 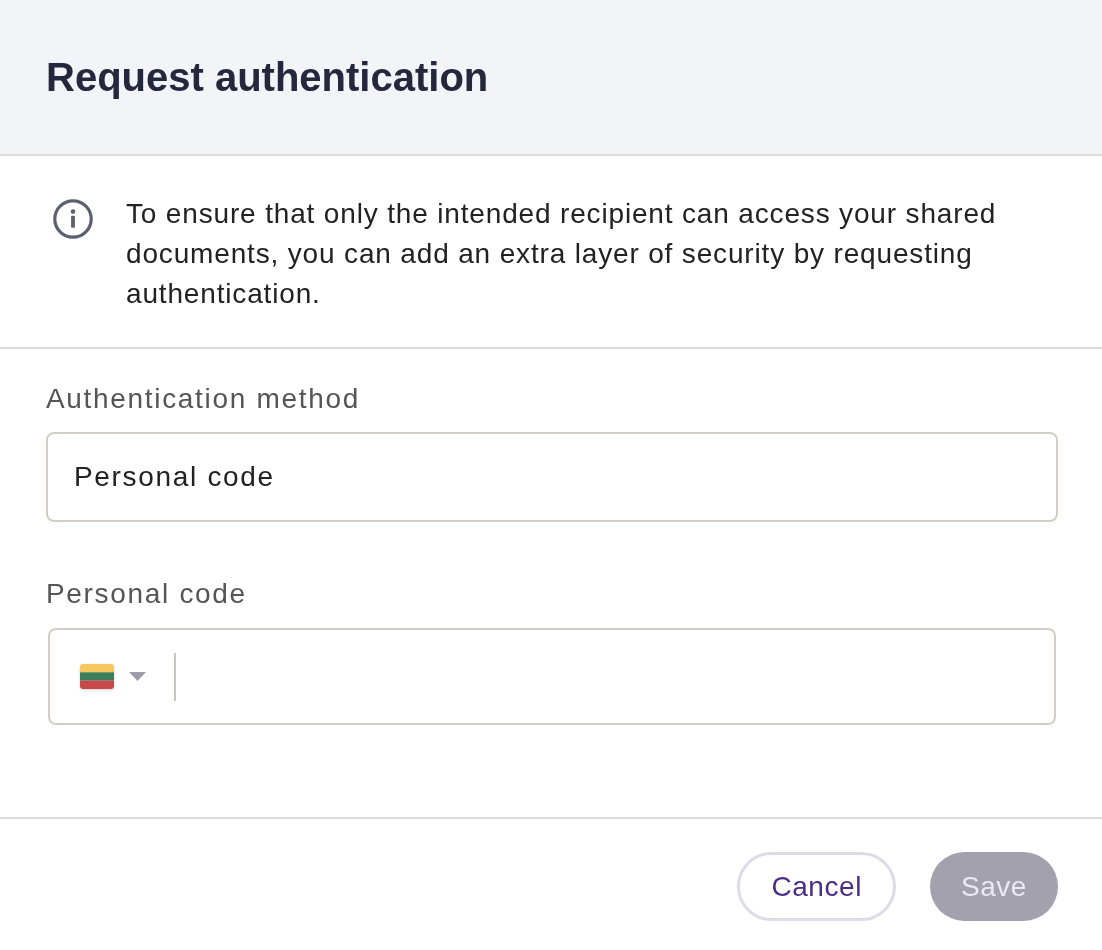 I want to click on phone-input-field, so click(x=552, y=676).